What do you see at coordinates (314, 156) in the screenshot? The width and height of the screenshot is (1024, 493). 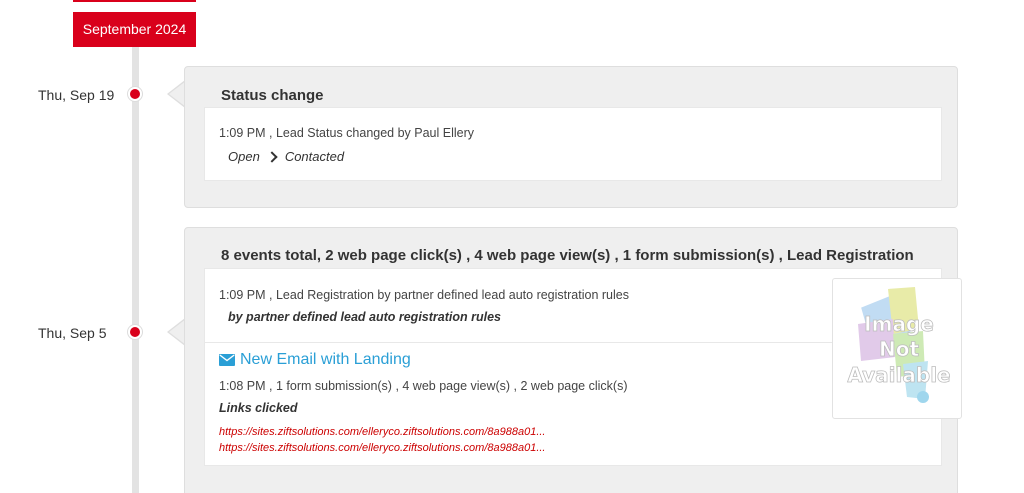 I see `status-to: Contacted` at bounding box center [314, 156].